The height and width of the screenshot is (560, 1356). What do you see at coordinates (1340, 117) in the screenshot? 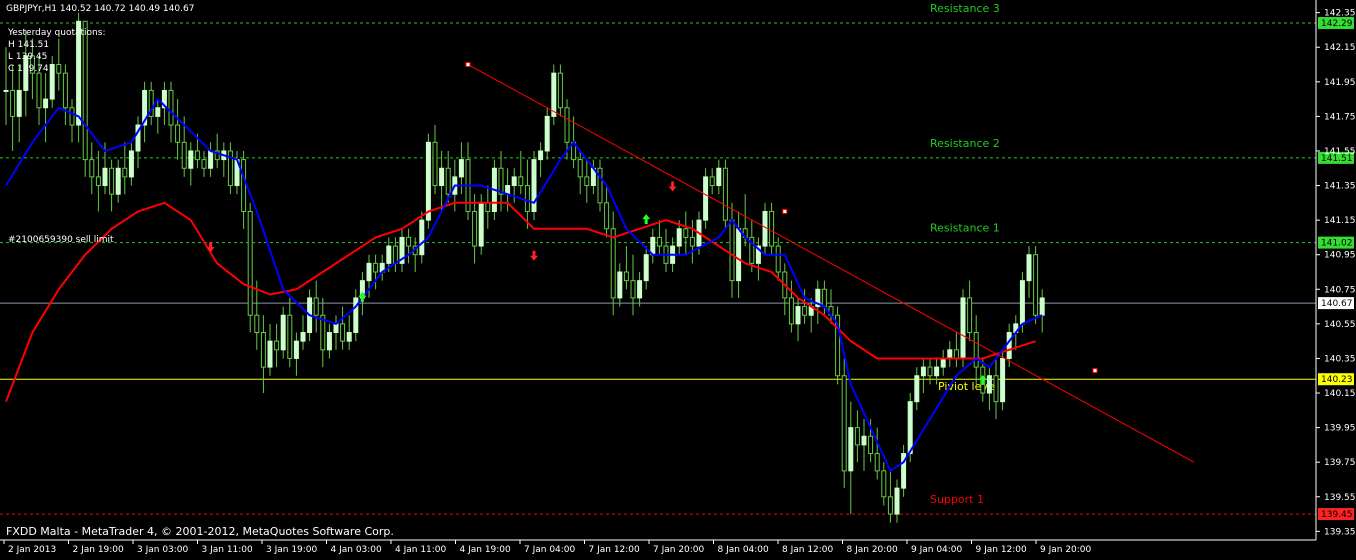
I see `price-tick-label: 141.75` at bounding box center [1340, 117].